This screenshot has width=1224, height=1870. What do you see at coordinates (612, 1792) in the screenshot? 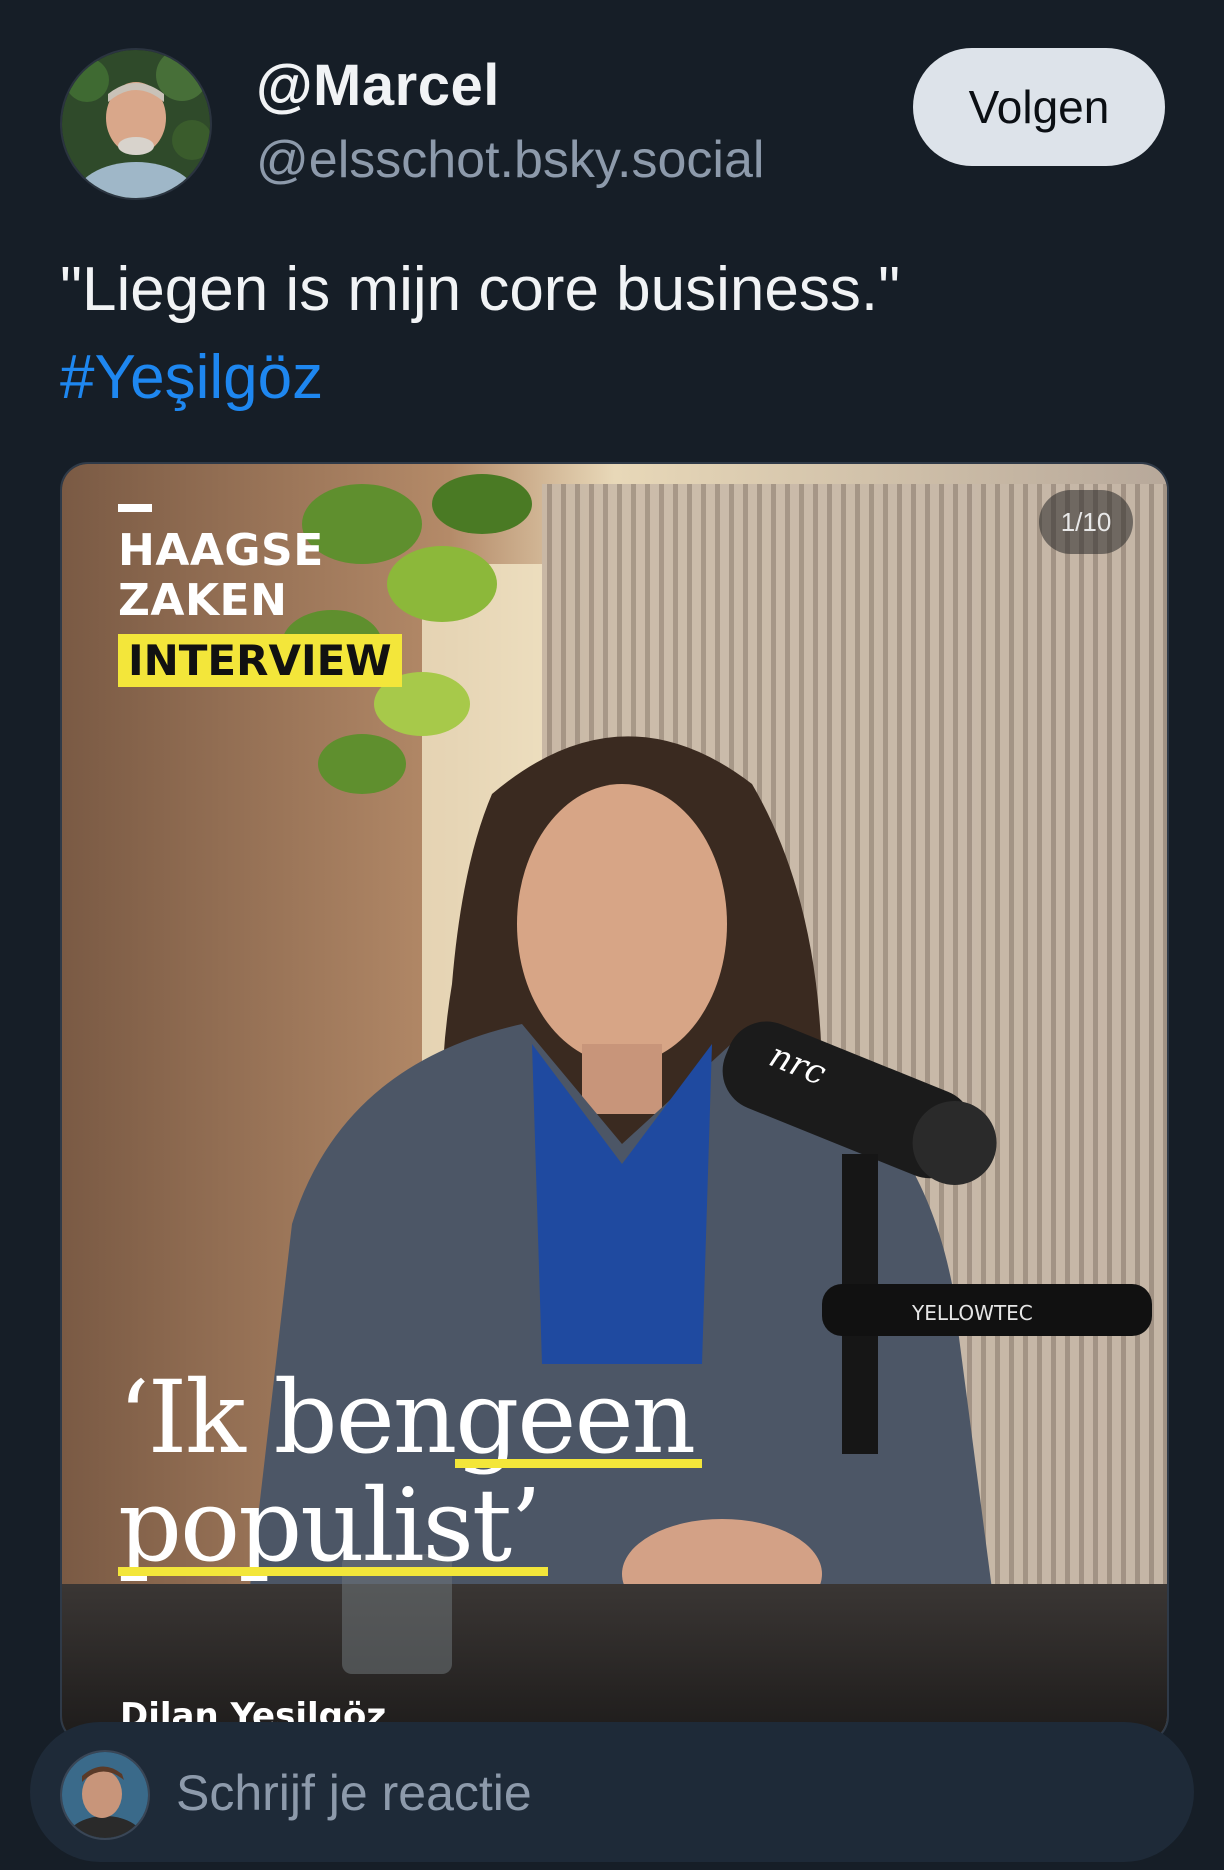
I see `reply-composer: Schrijf je reactie` at bounding box center [612, 1792].